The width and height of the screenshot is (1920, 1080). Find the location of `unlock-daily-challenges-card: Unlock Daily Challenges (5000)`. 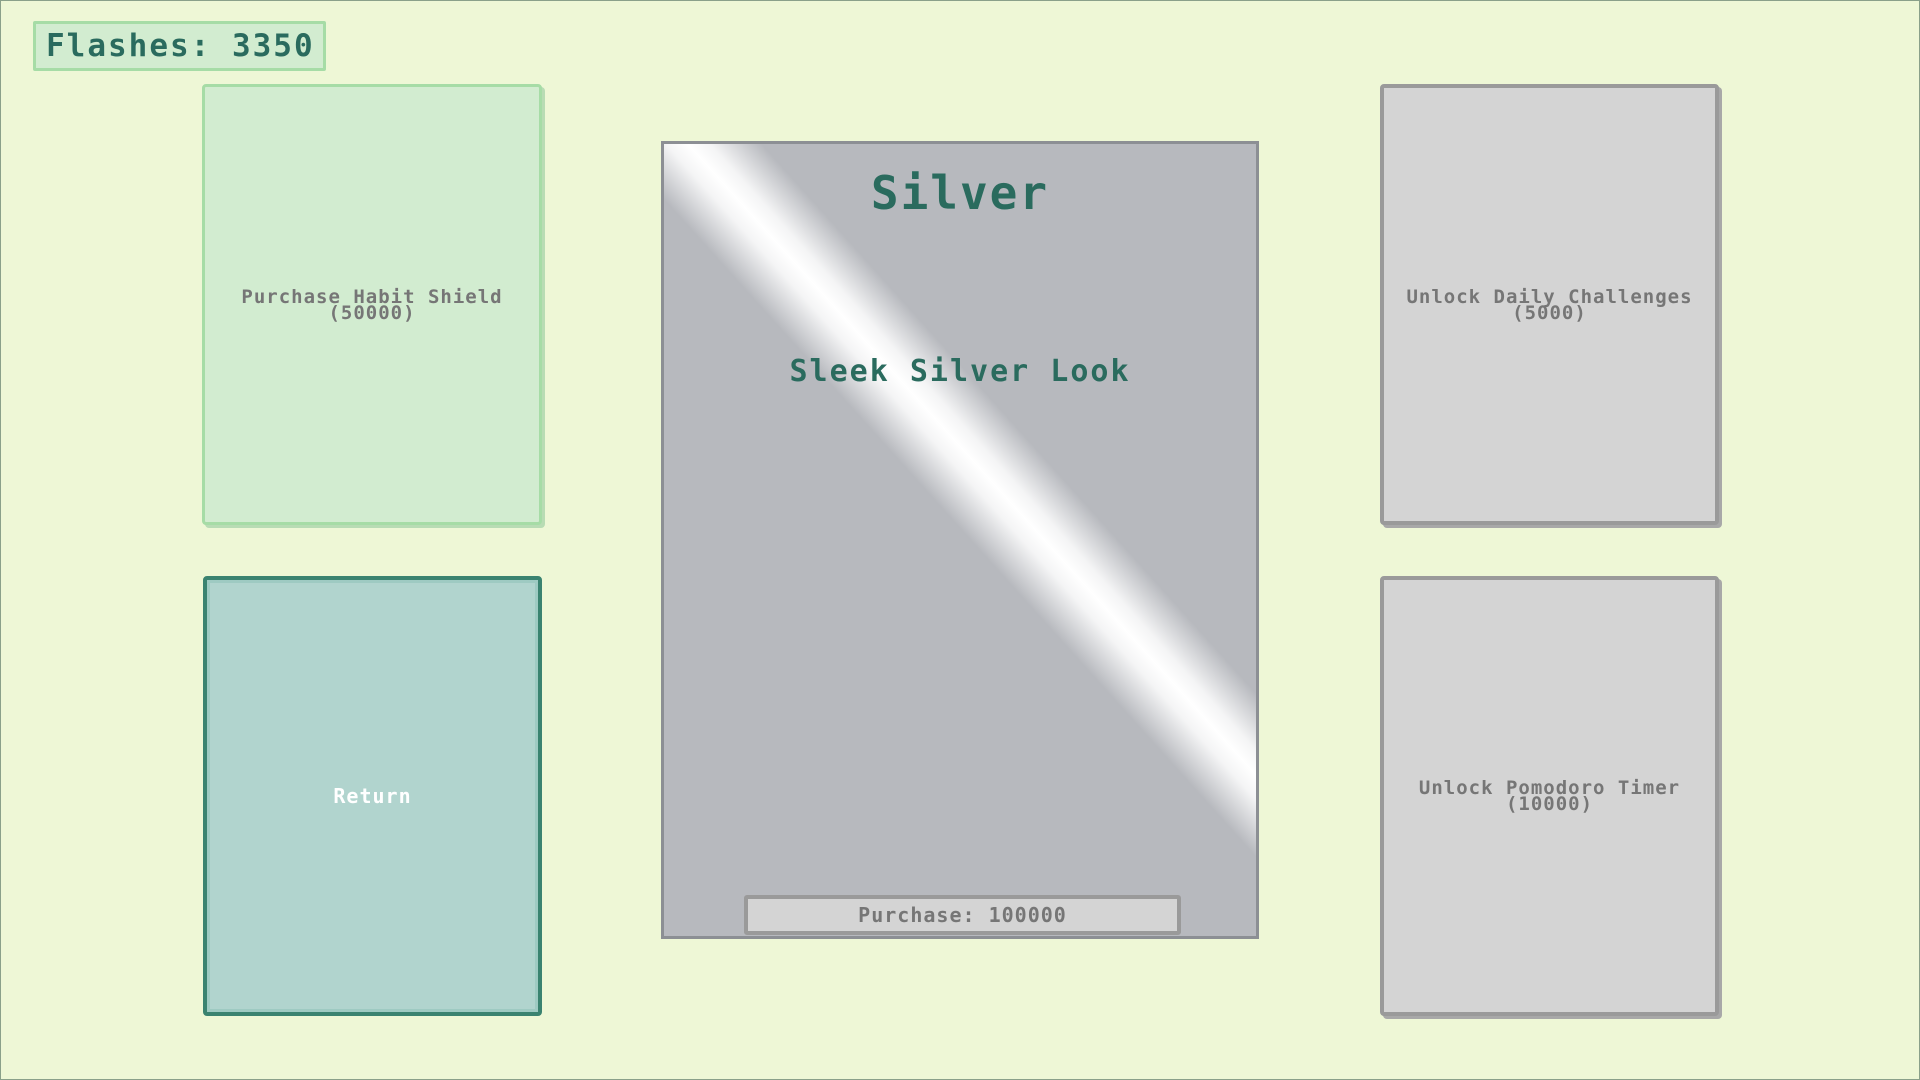

unlock-daily-challenges-card: Unlock Daily Challenges (5000) is located at coordinates (1549, 304).